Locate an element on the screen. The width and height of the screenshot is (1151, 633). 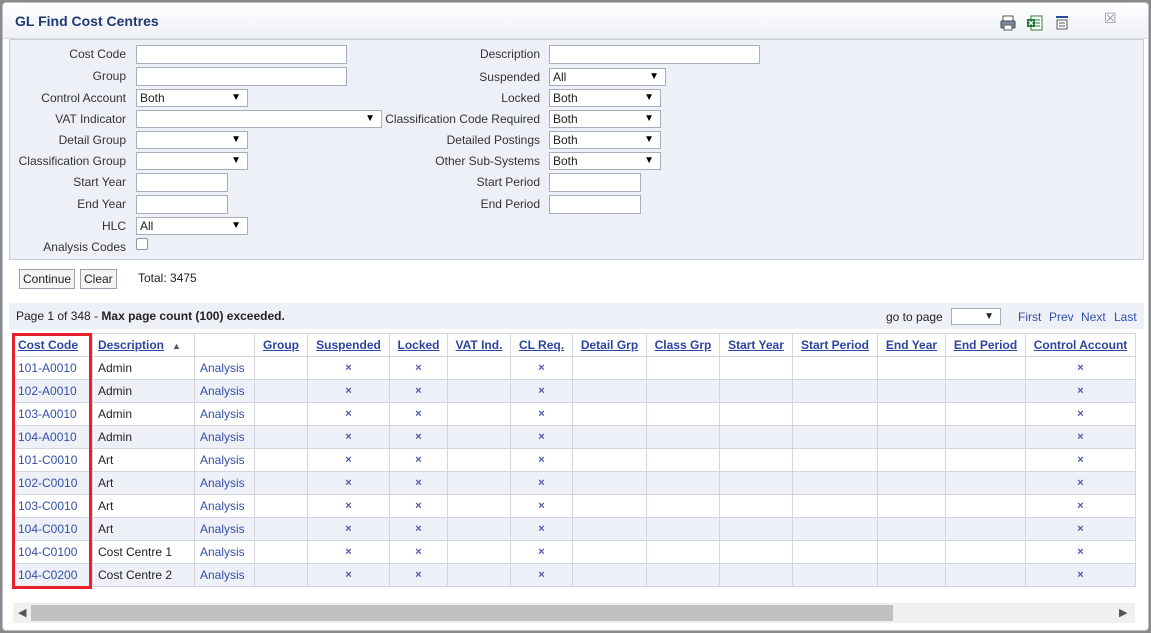
table-row: 103-C0010 Art Analysis × × × × is located at coordinates (574, 506).